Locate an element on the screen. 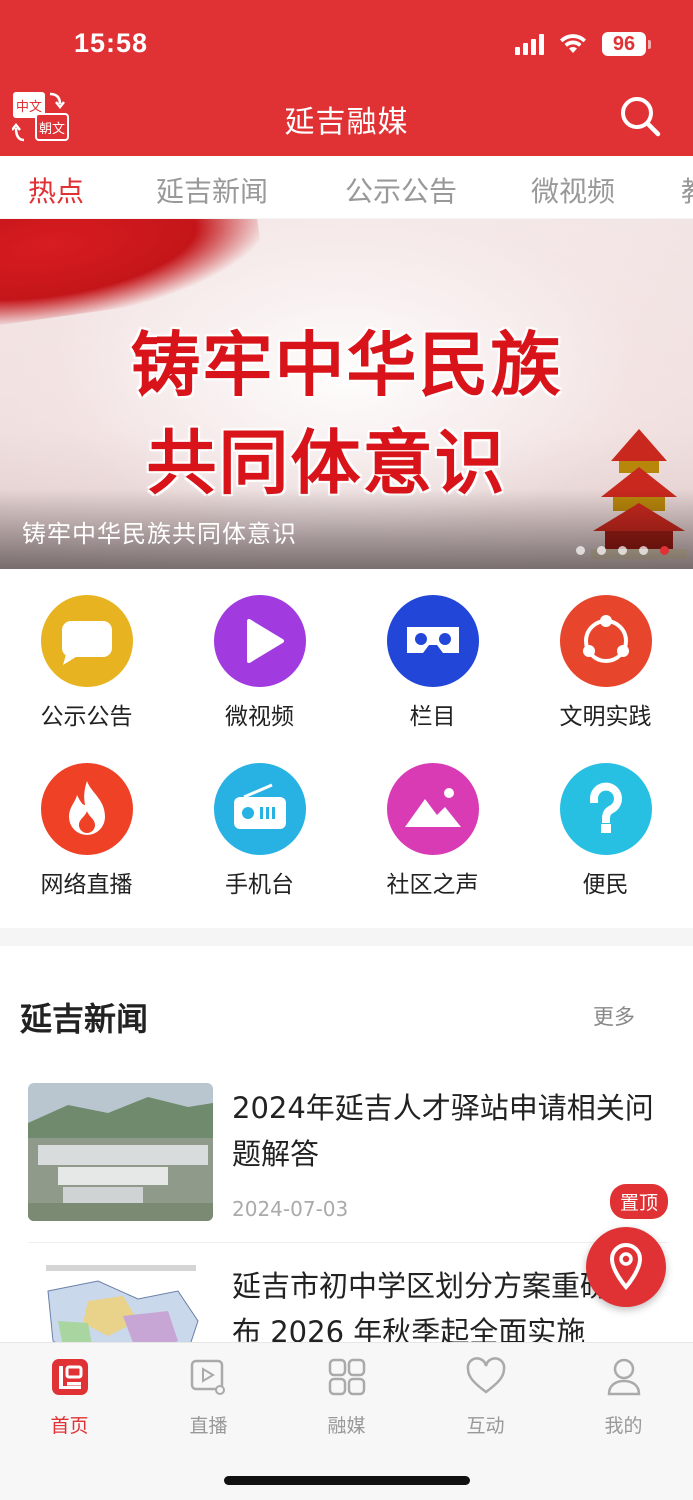 This screenshot has height=1500, width=693. nav-item-mine: 我的 is located at coordinates (623, 1397).